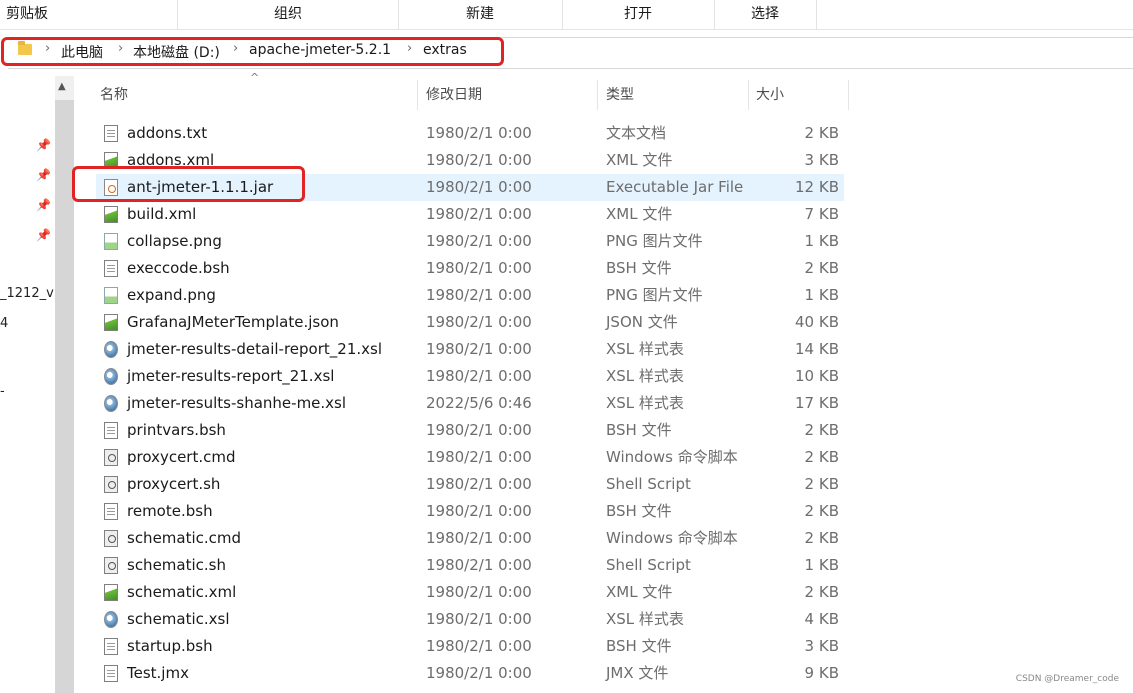 The image size is (1133, 693). What do you see at coordinates (821, 619) in the screenshot?
I see `file-size: 4 KB` at bounding box center [821, 619].